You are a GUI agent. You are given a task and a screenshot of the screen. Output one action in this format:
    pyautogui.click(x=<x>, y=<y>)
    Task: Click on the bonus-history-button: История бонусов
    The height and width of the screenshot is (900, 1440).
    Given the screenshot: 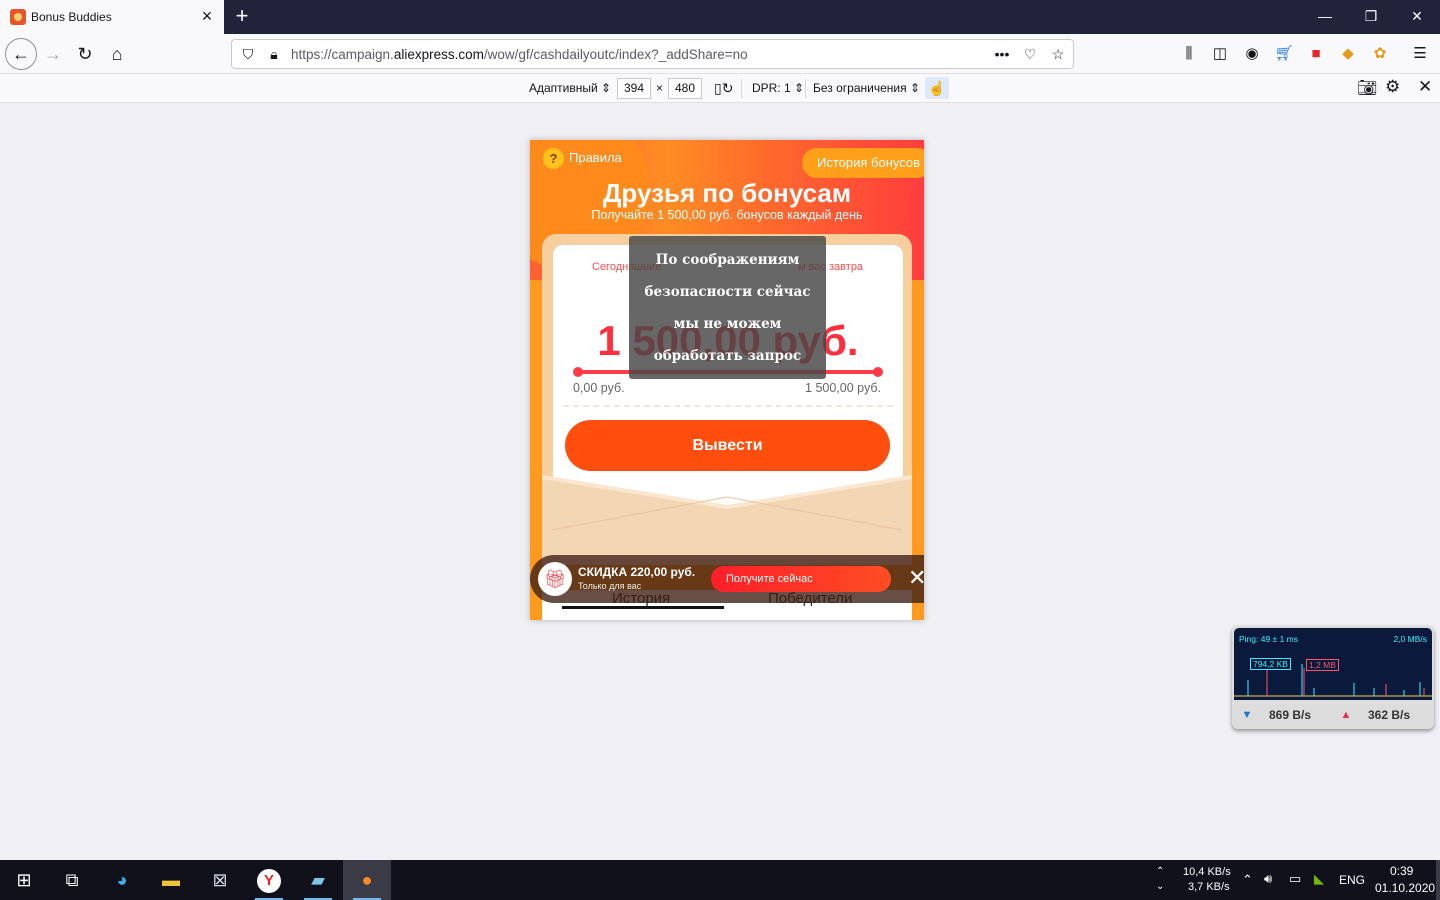 What is the action you would take?
    pyautogui.click(x=863, y=163)
    